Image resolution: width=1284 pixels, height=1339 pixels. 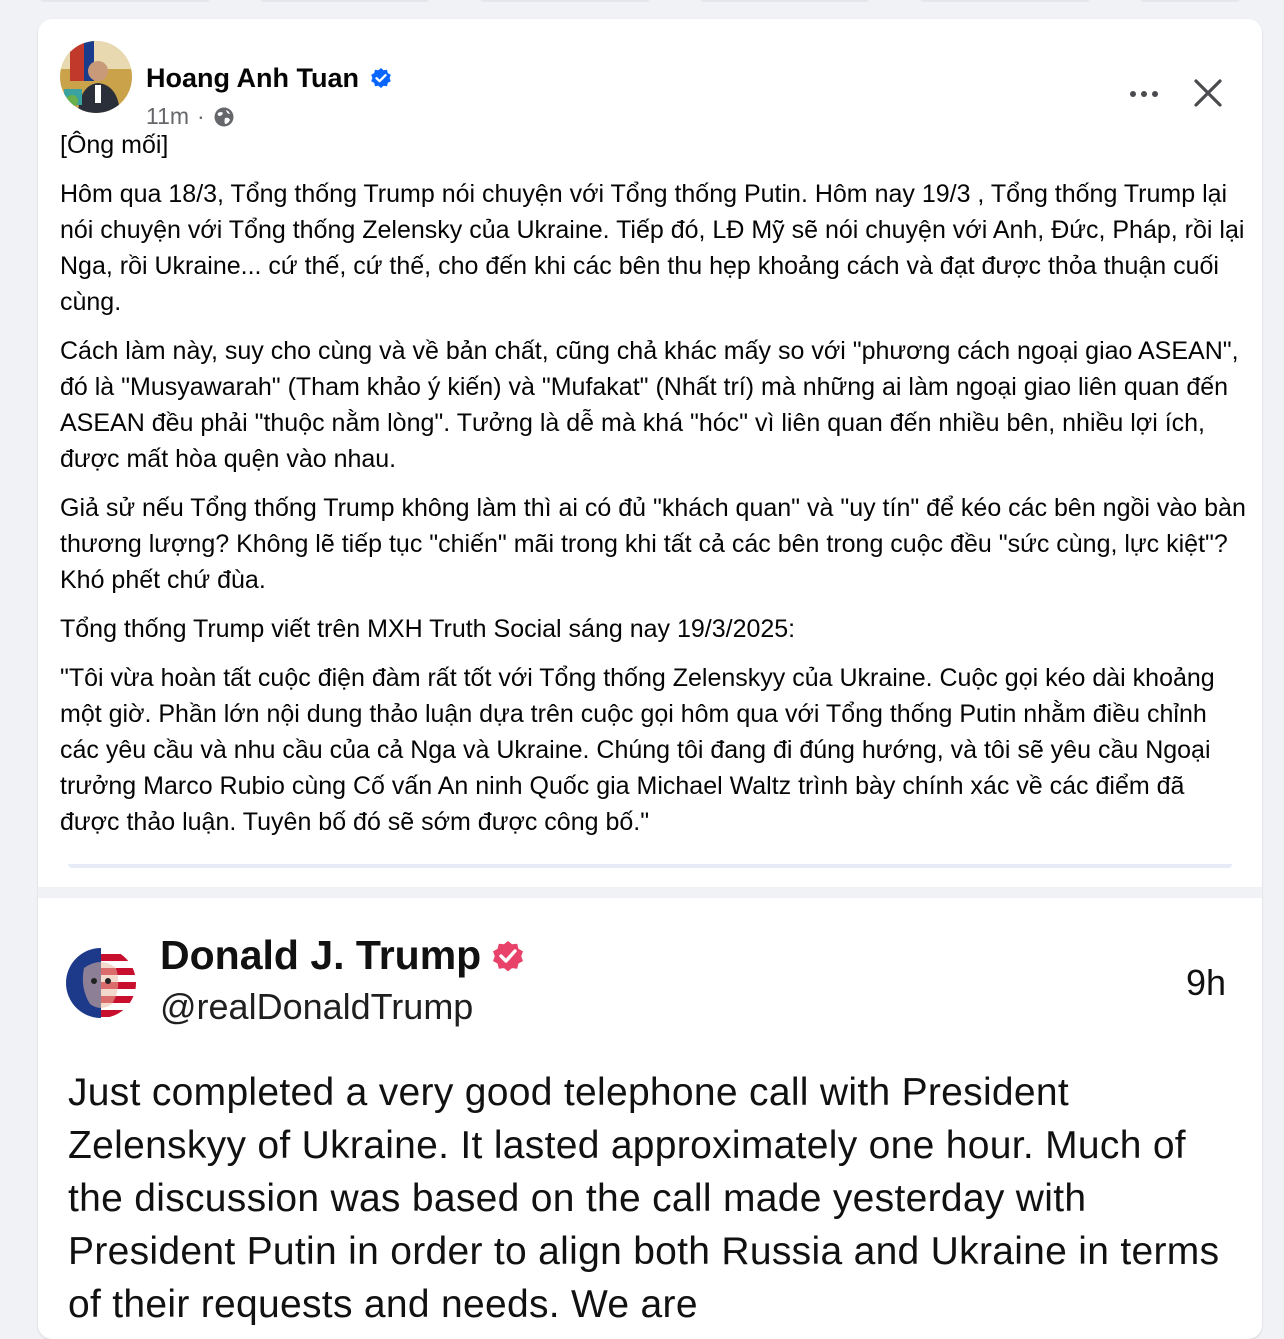 What do you see at coordinates (1133, 94) in the screenshot?
I see `more-options-icon` at bounding box center [1133, 94].